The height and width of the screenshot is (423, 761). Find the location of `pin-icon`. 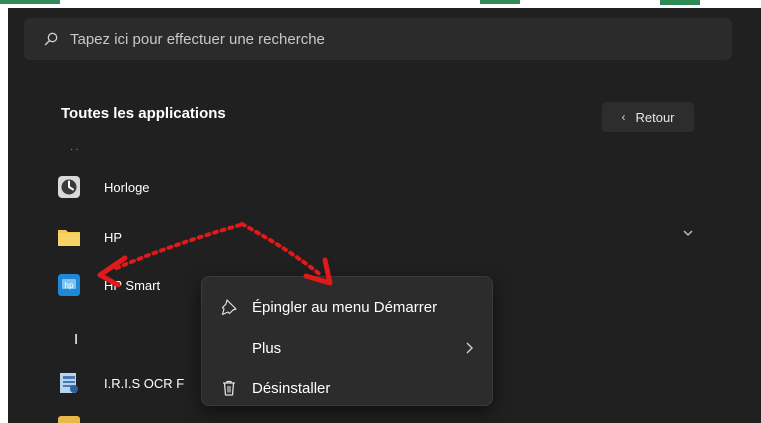

pin-icon is located at coordinates (229, 307).